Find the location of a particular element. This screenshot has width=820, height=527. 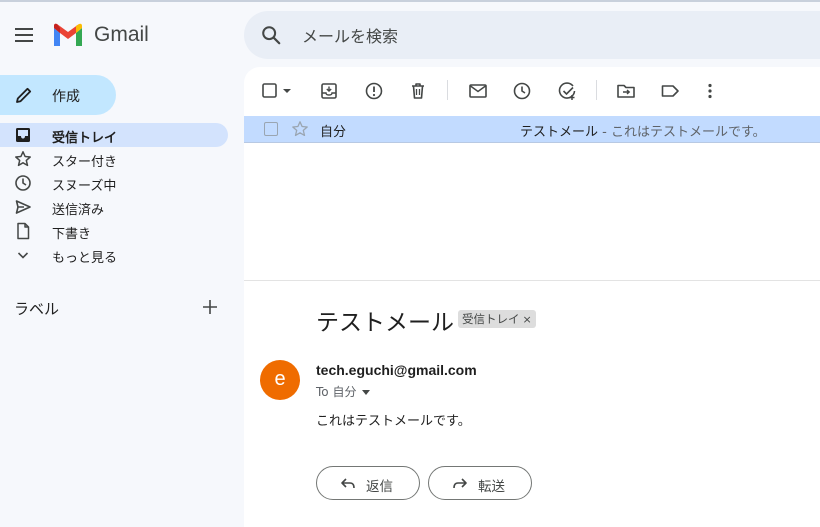

main-menu-button is located at coordinates (24, 35).